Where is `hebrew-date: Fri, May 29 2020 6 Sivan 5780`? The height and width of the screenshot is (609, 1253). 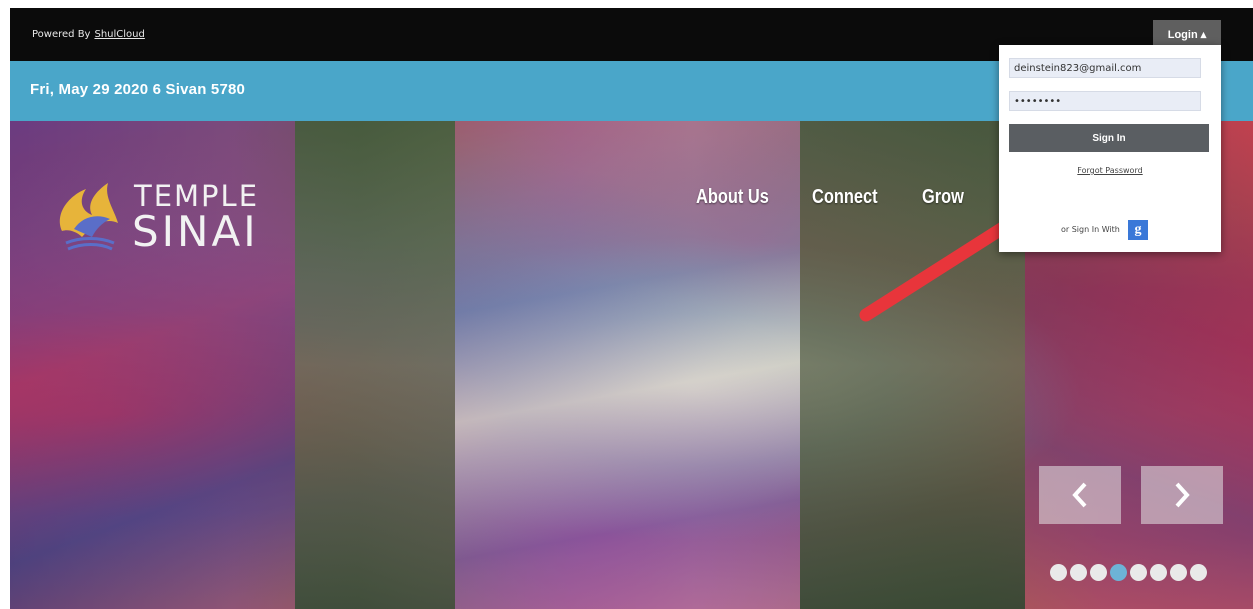 hebrew-date: Fri, May 29 2020 6 Sivan 5780 is located at coordinates (138, 89).